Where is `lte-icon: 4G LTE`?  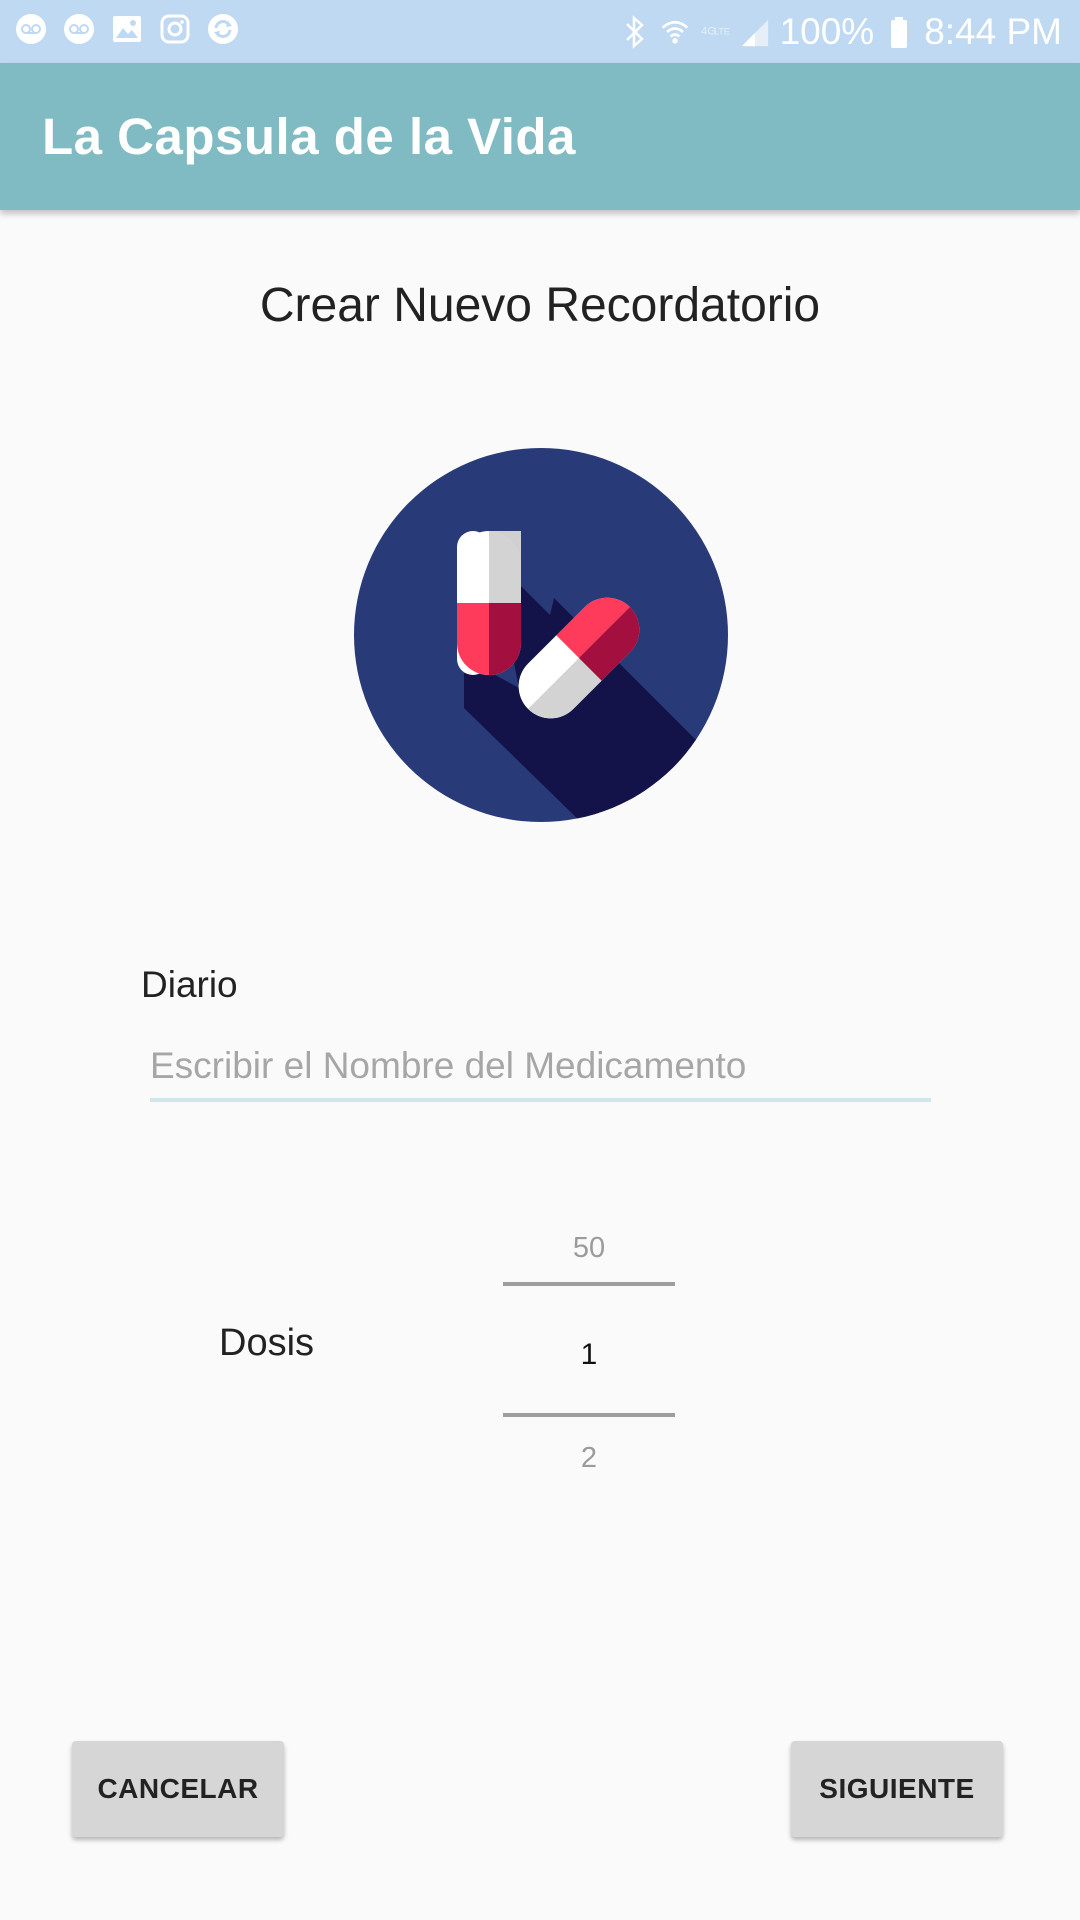 lte-icon: 4G LTE is located at coordinates (715, 32).